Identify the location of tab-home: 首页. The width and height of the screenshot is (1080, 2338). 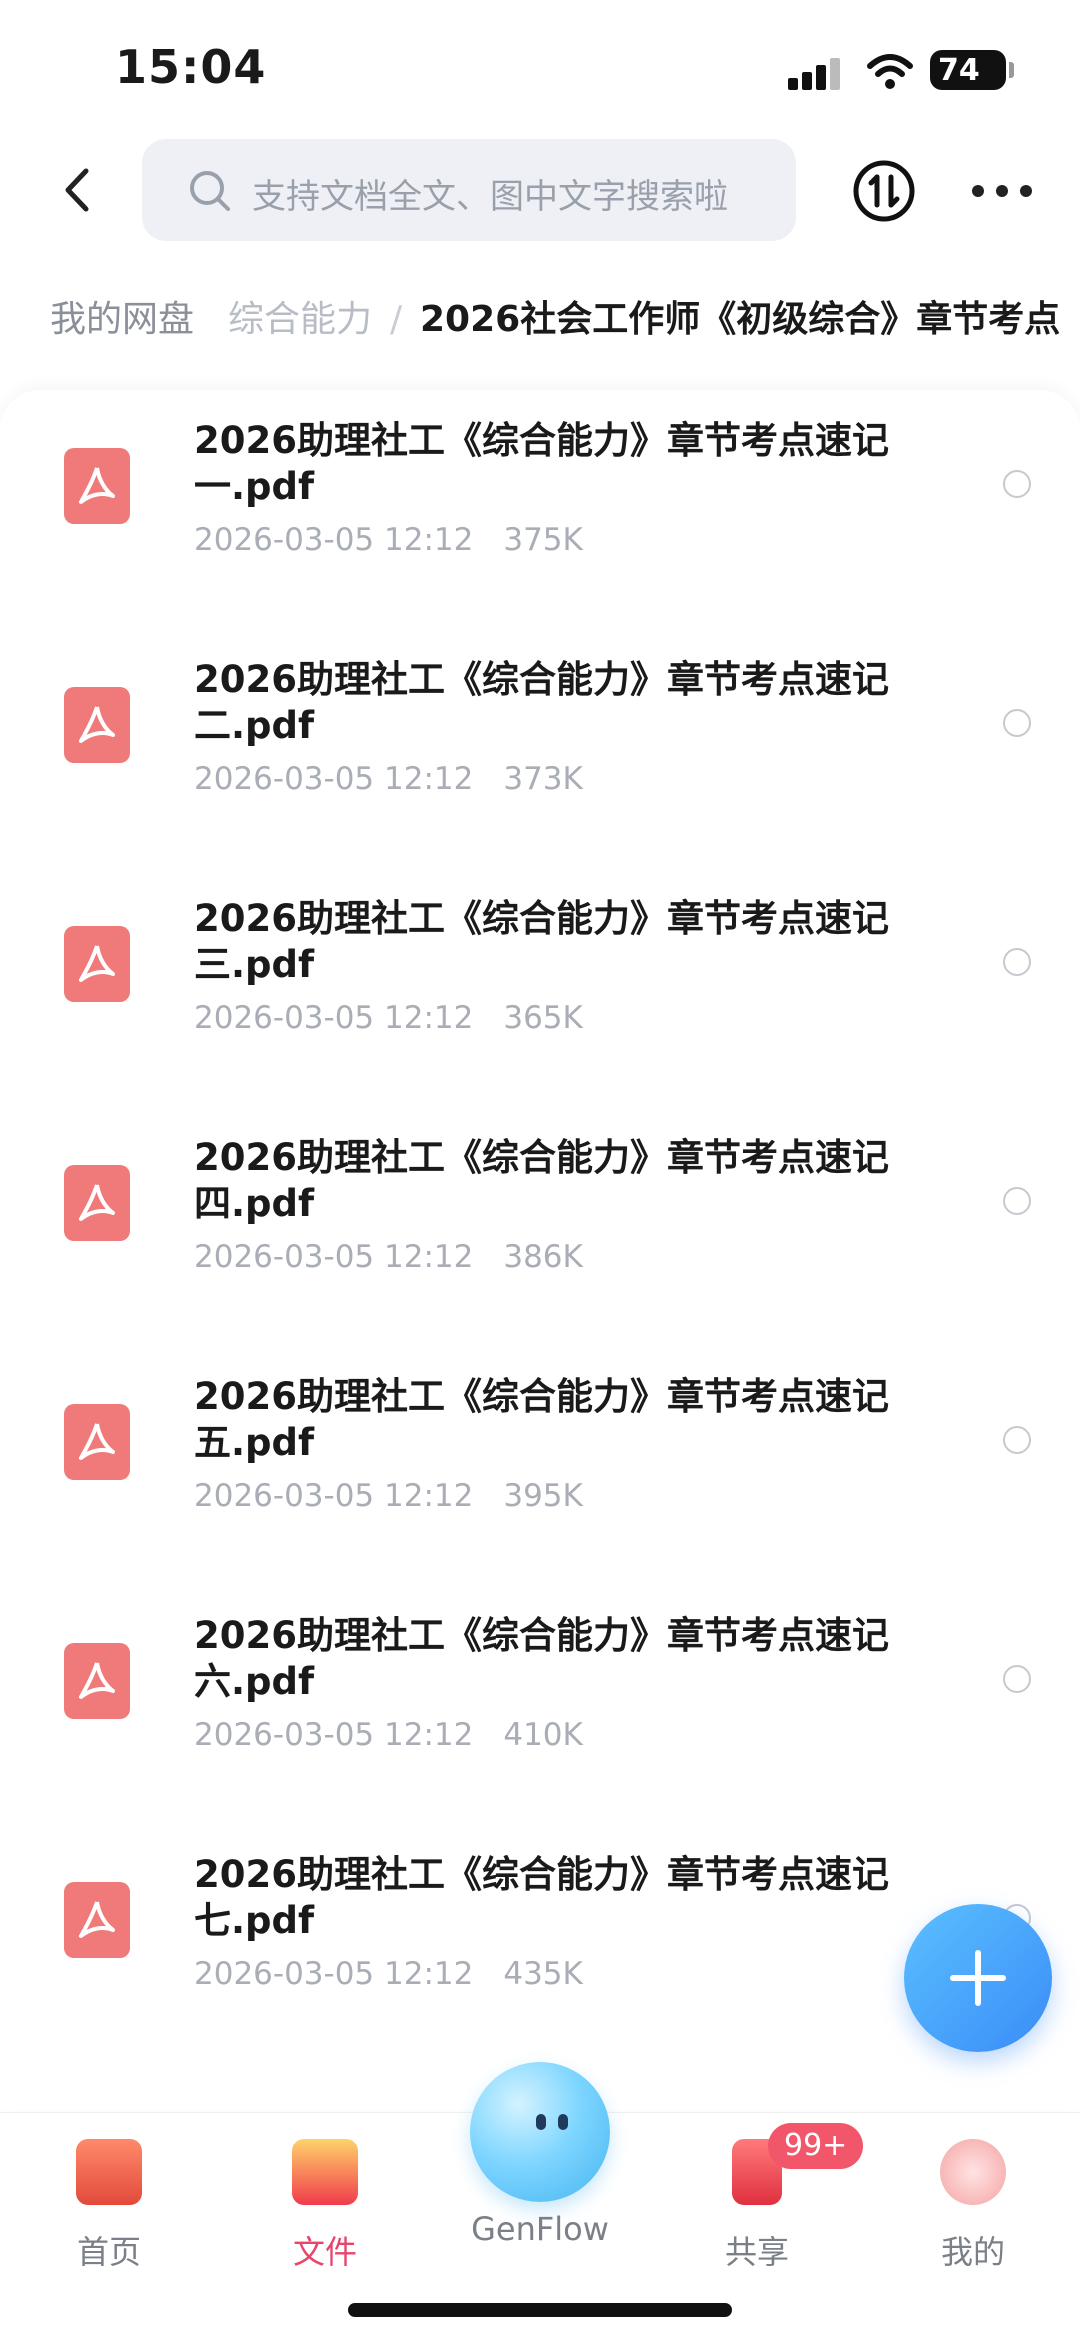
(109, 2204).